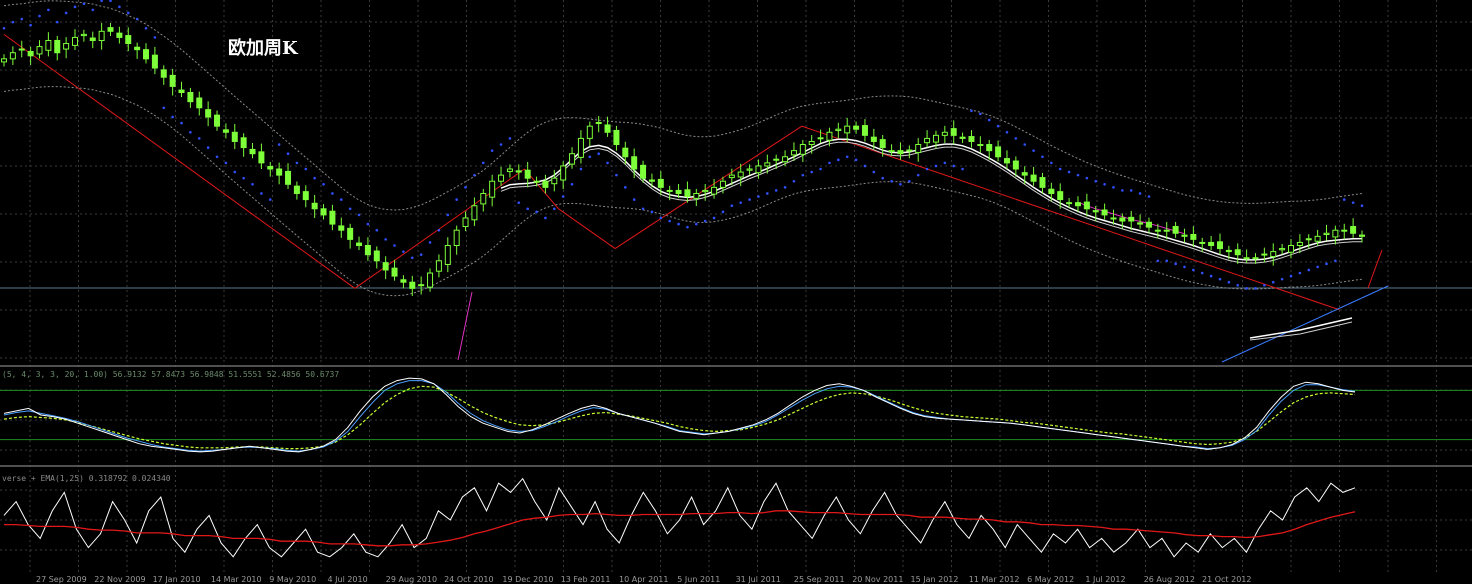  I want to click on x-tick-label: 21 Oct 2012, so click(1226, 579).